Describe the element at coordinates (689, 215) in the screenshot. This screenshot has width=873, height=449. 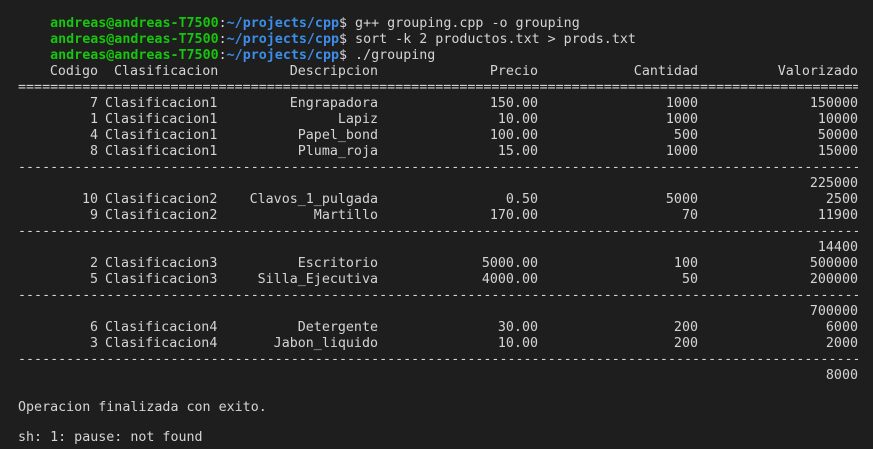
I see `cell-cantidad: 70` at that location.